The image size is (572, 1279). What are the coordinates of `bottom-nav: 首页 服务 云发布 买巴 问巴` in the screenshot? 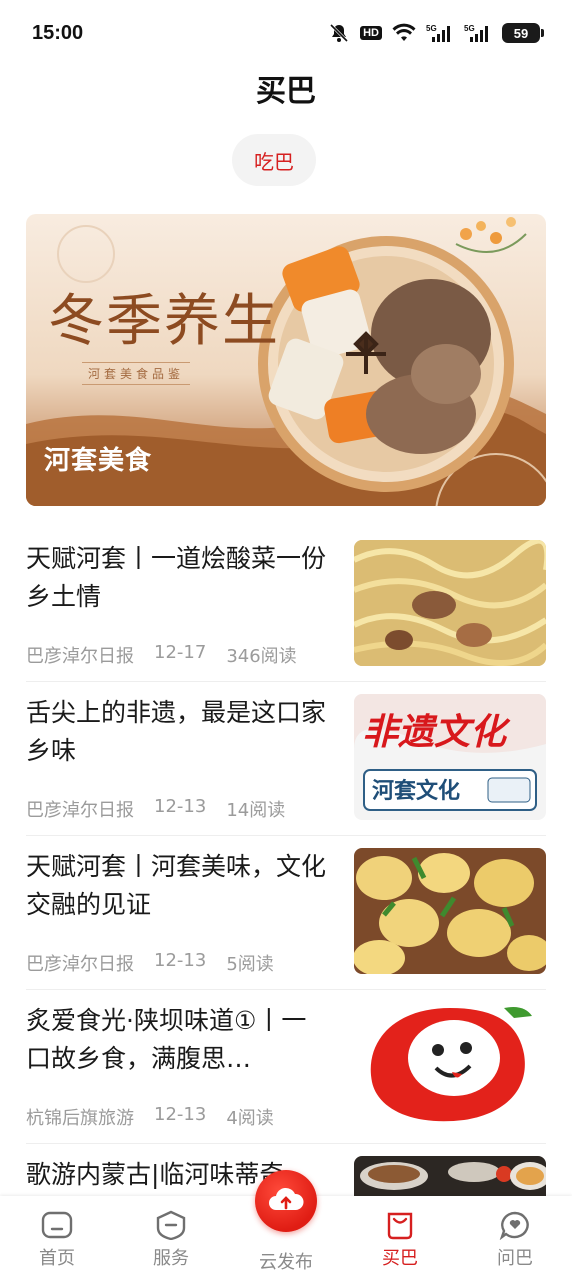 It's located at (286, 1224).